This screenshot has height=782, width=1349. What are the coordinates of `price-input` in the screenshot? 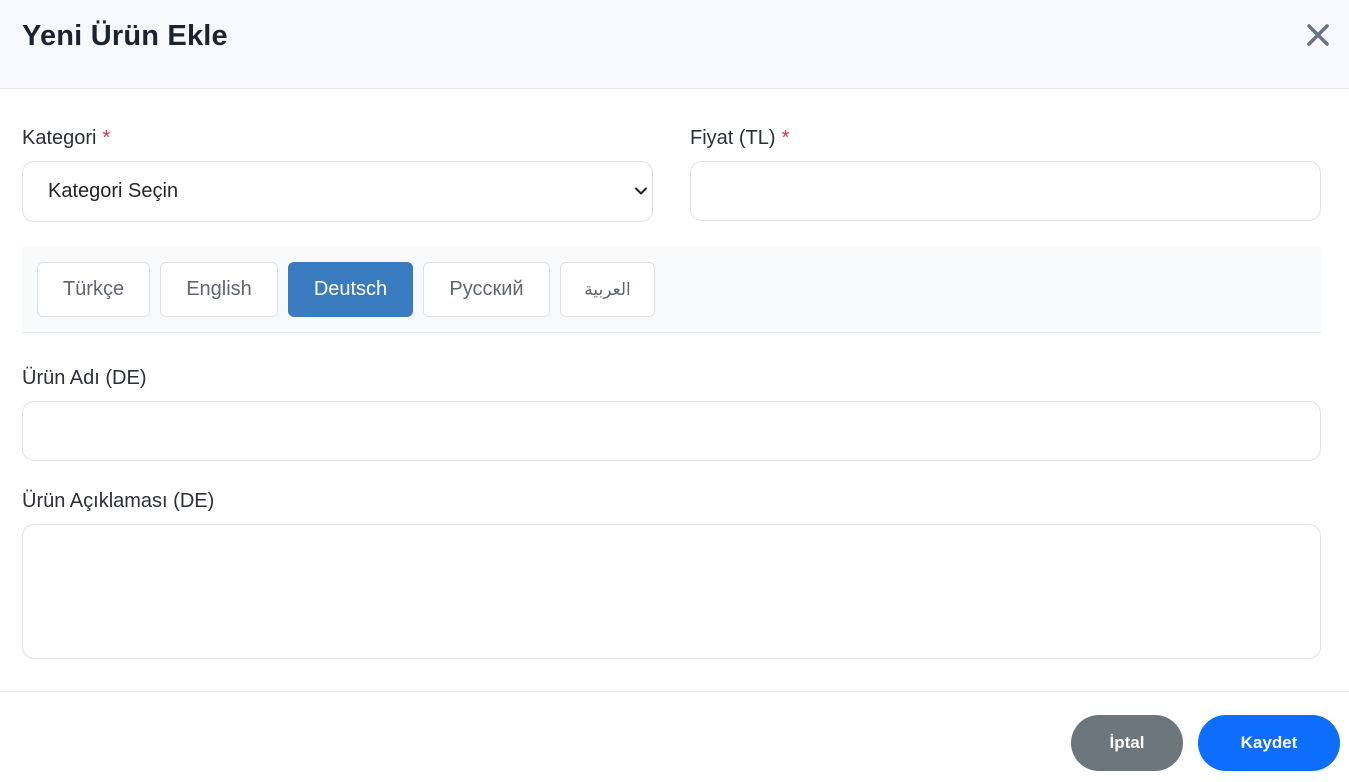 It's located at (1005, 191).